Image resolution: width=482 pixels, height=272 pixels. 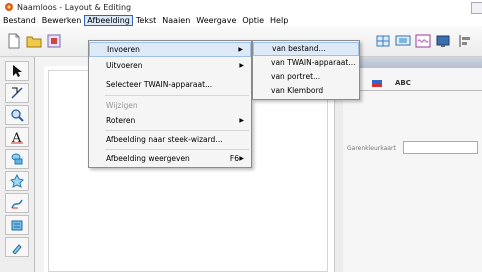 I want to click on magnifier-icon, so click(x=17, y=115).